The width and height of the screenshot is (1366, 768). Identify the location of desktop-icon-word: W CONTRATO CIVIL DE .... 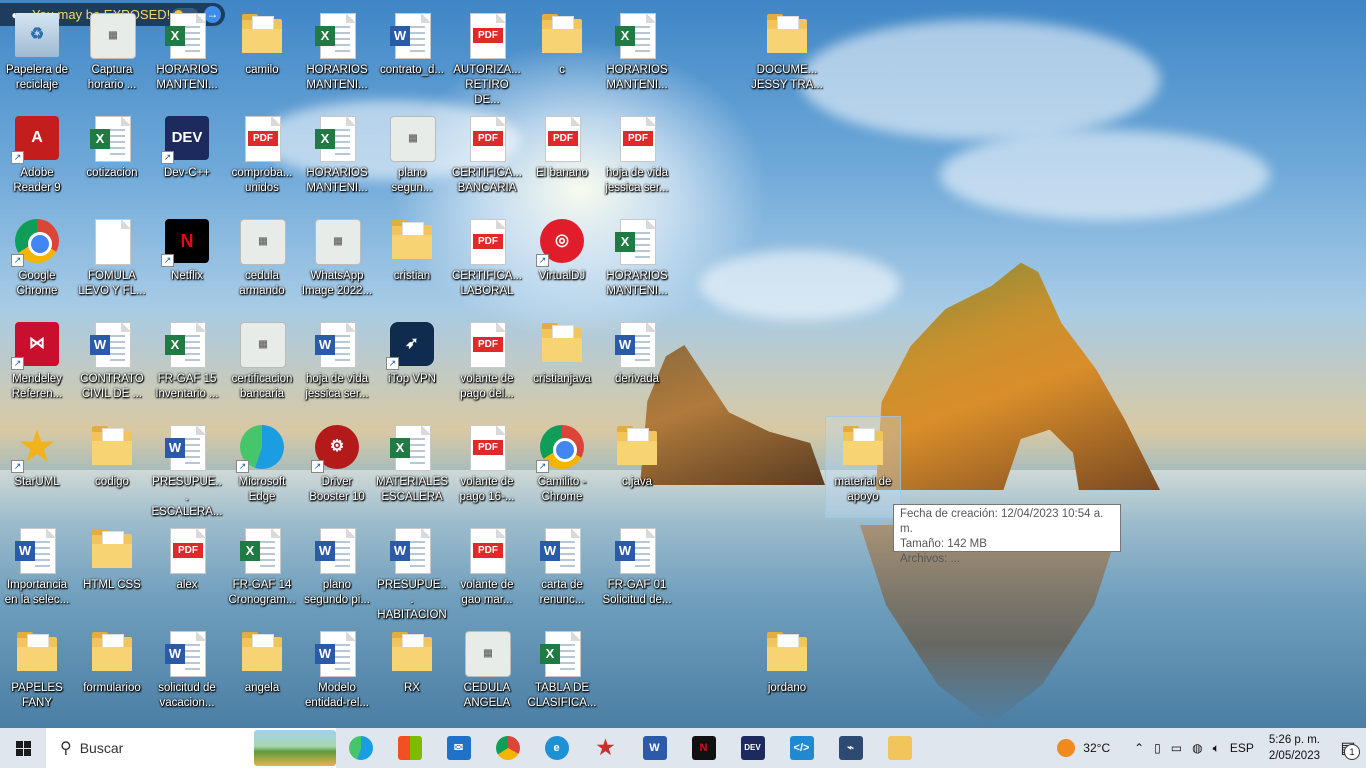
(112, 364).